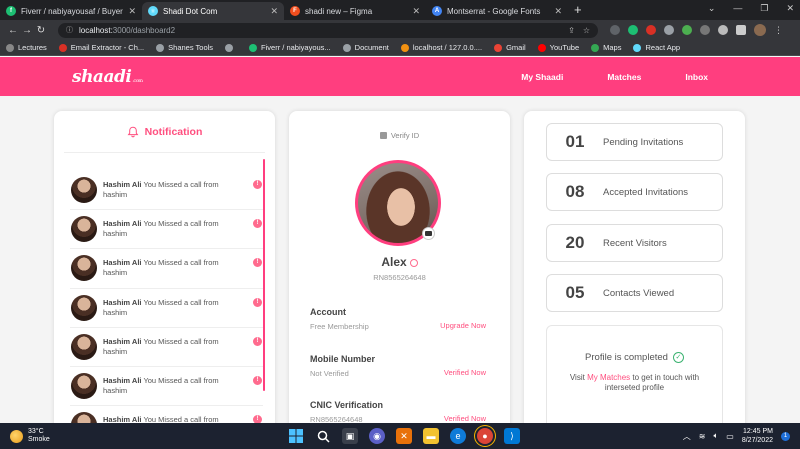  I want to click on bookmark-item: Gmail, so click(510, 47).